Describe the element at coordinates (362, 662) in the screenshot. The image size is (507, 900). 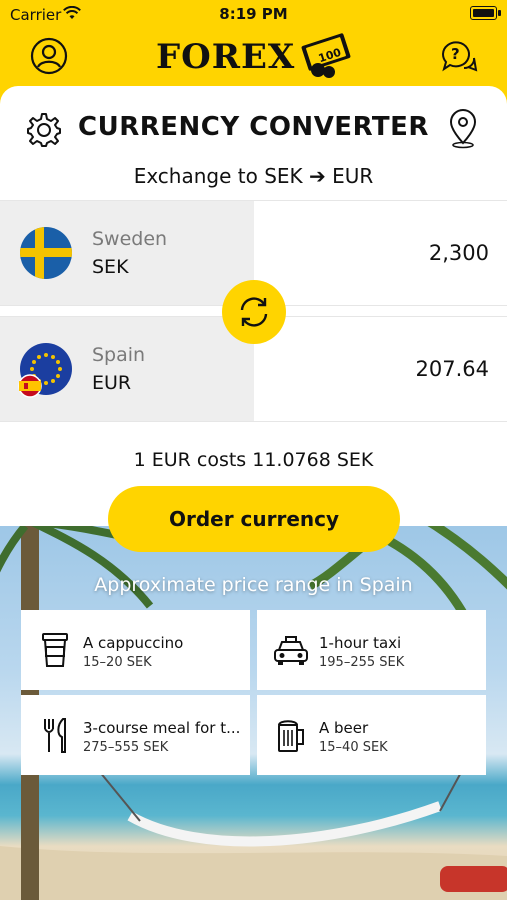
I see `price-item-range: 195–255 SEK` at that location.